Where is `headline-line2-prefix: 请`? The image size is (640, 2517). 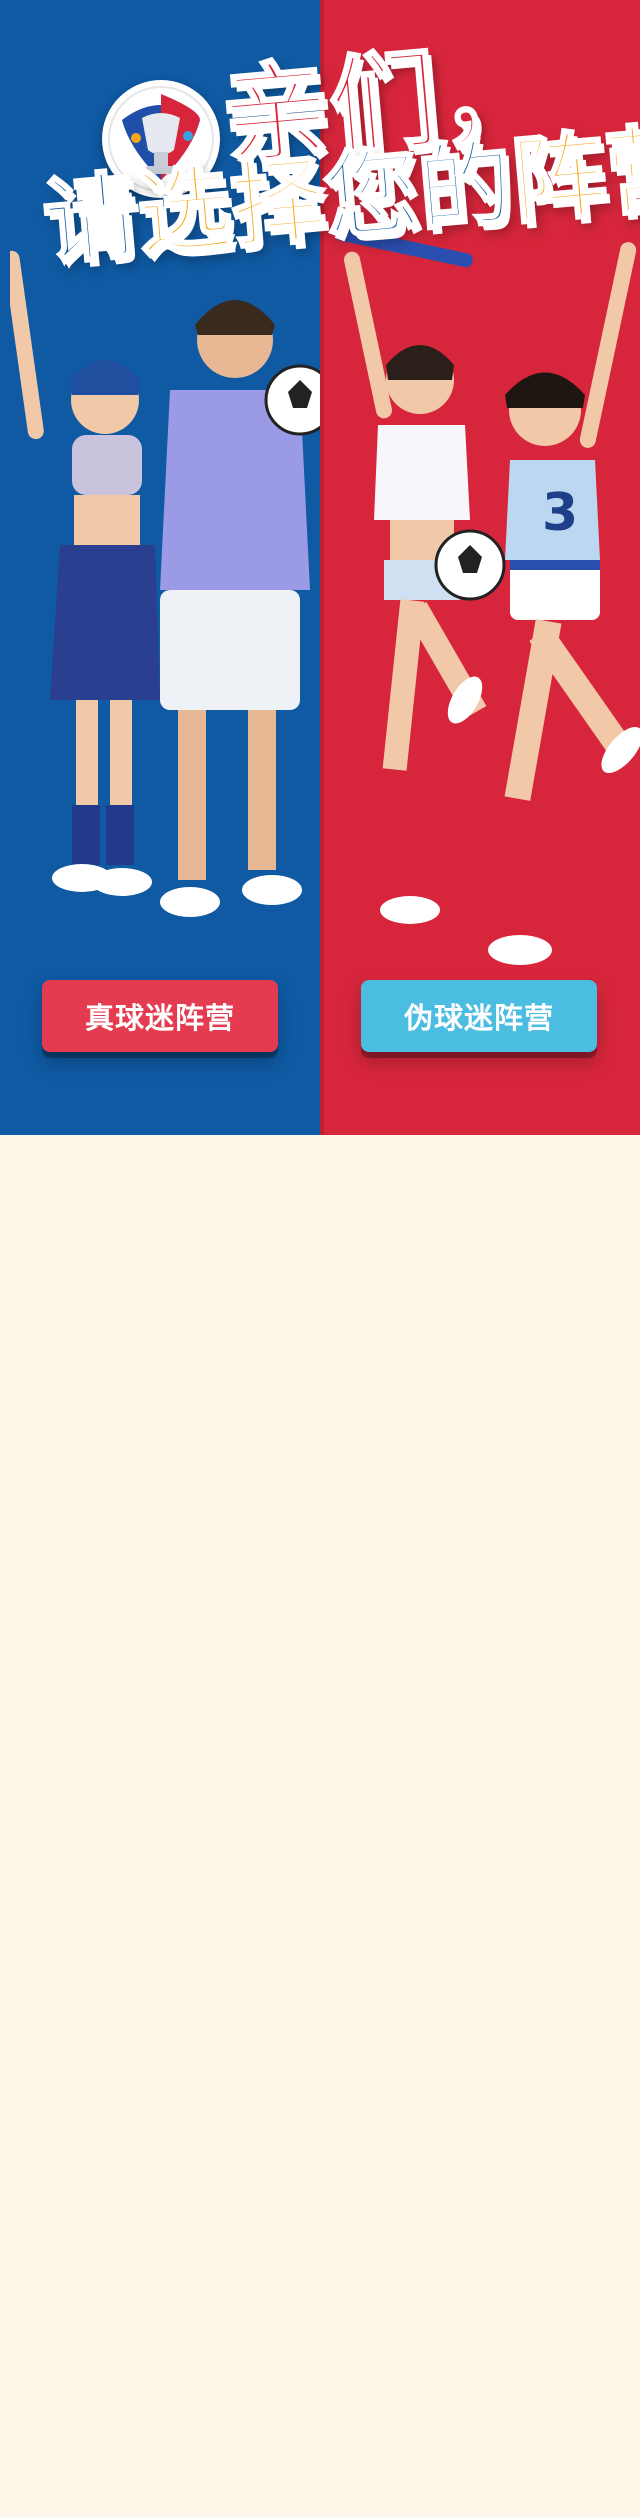 headline-line2-prefix: 请 is located at coordinates (91, 220).